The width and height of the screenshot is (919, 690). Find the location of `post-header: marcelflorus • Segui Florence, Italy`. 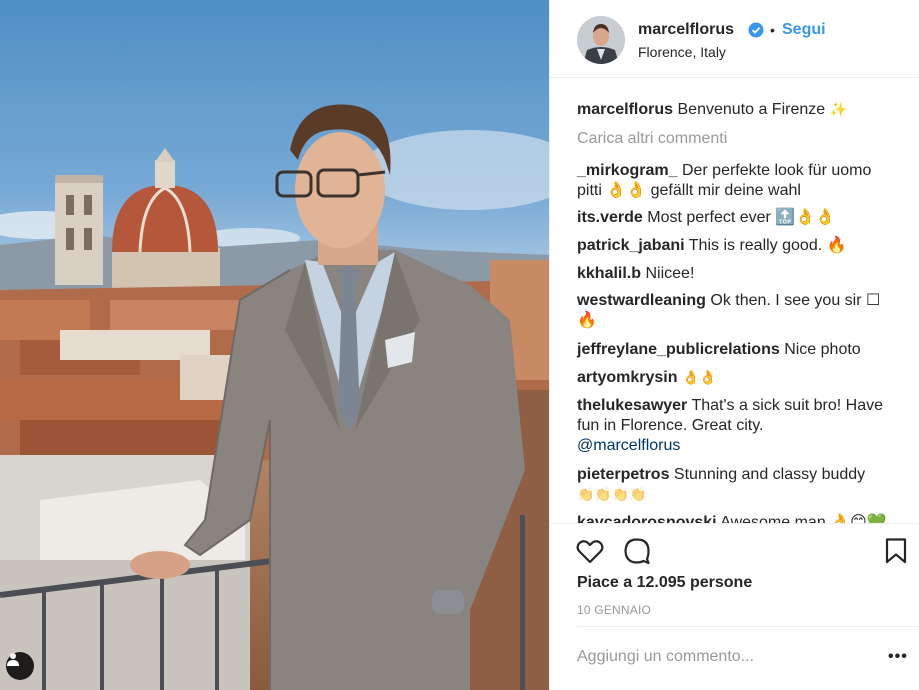

post-header: marcelflorus • Segui Florence, Italy is located at coordinates (734, 39).